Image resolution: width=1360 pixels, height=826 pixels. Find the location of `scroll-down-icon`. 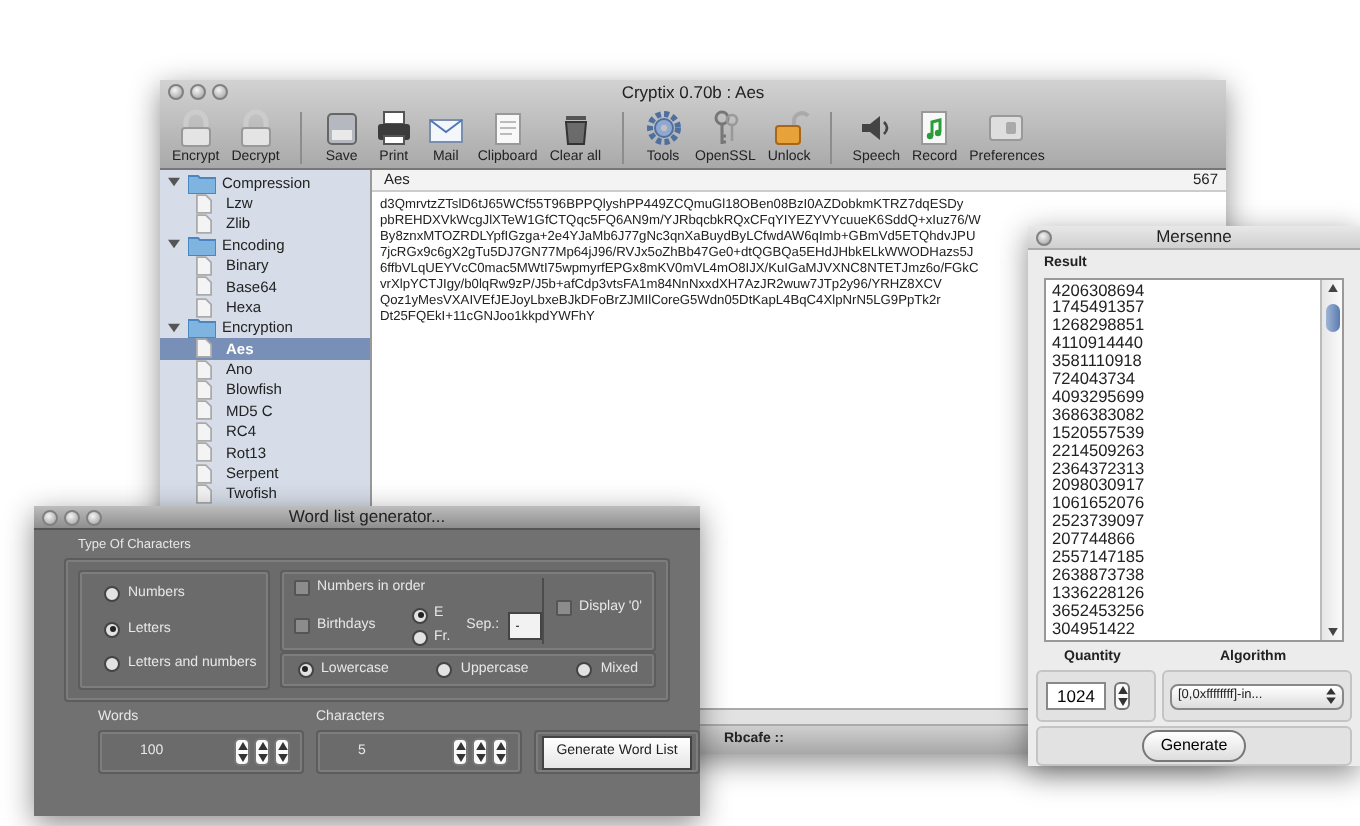

scroll-down-icon is located at coordinates (1333, 631).